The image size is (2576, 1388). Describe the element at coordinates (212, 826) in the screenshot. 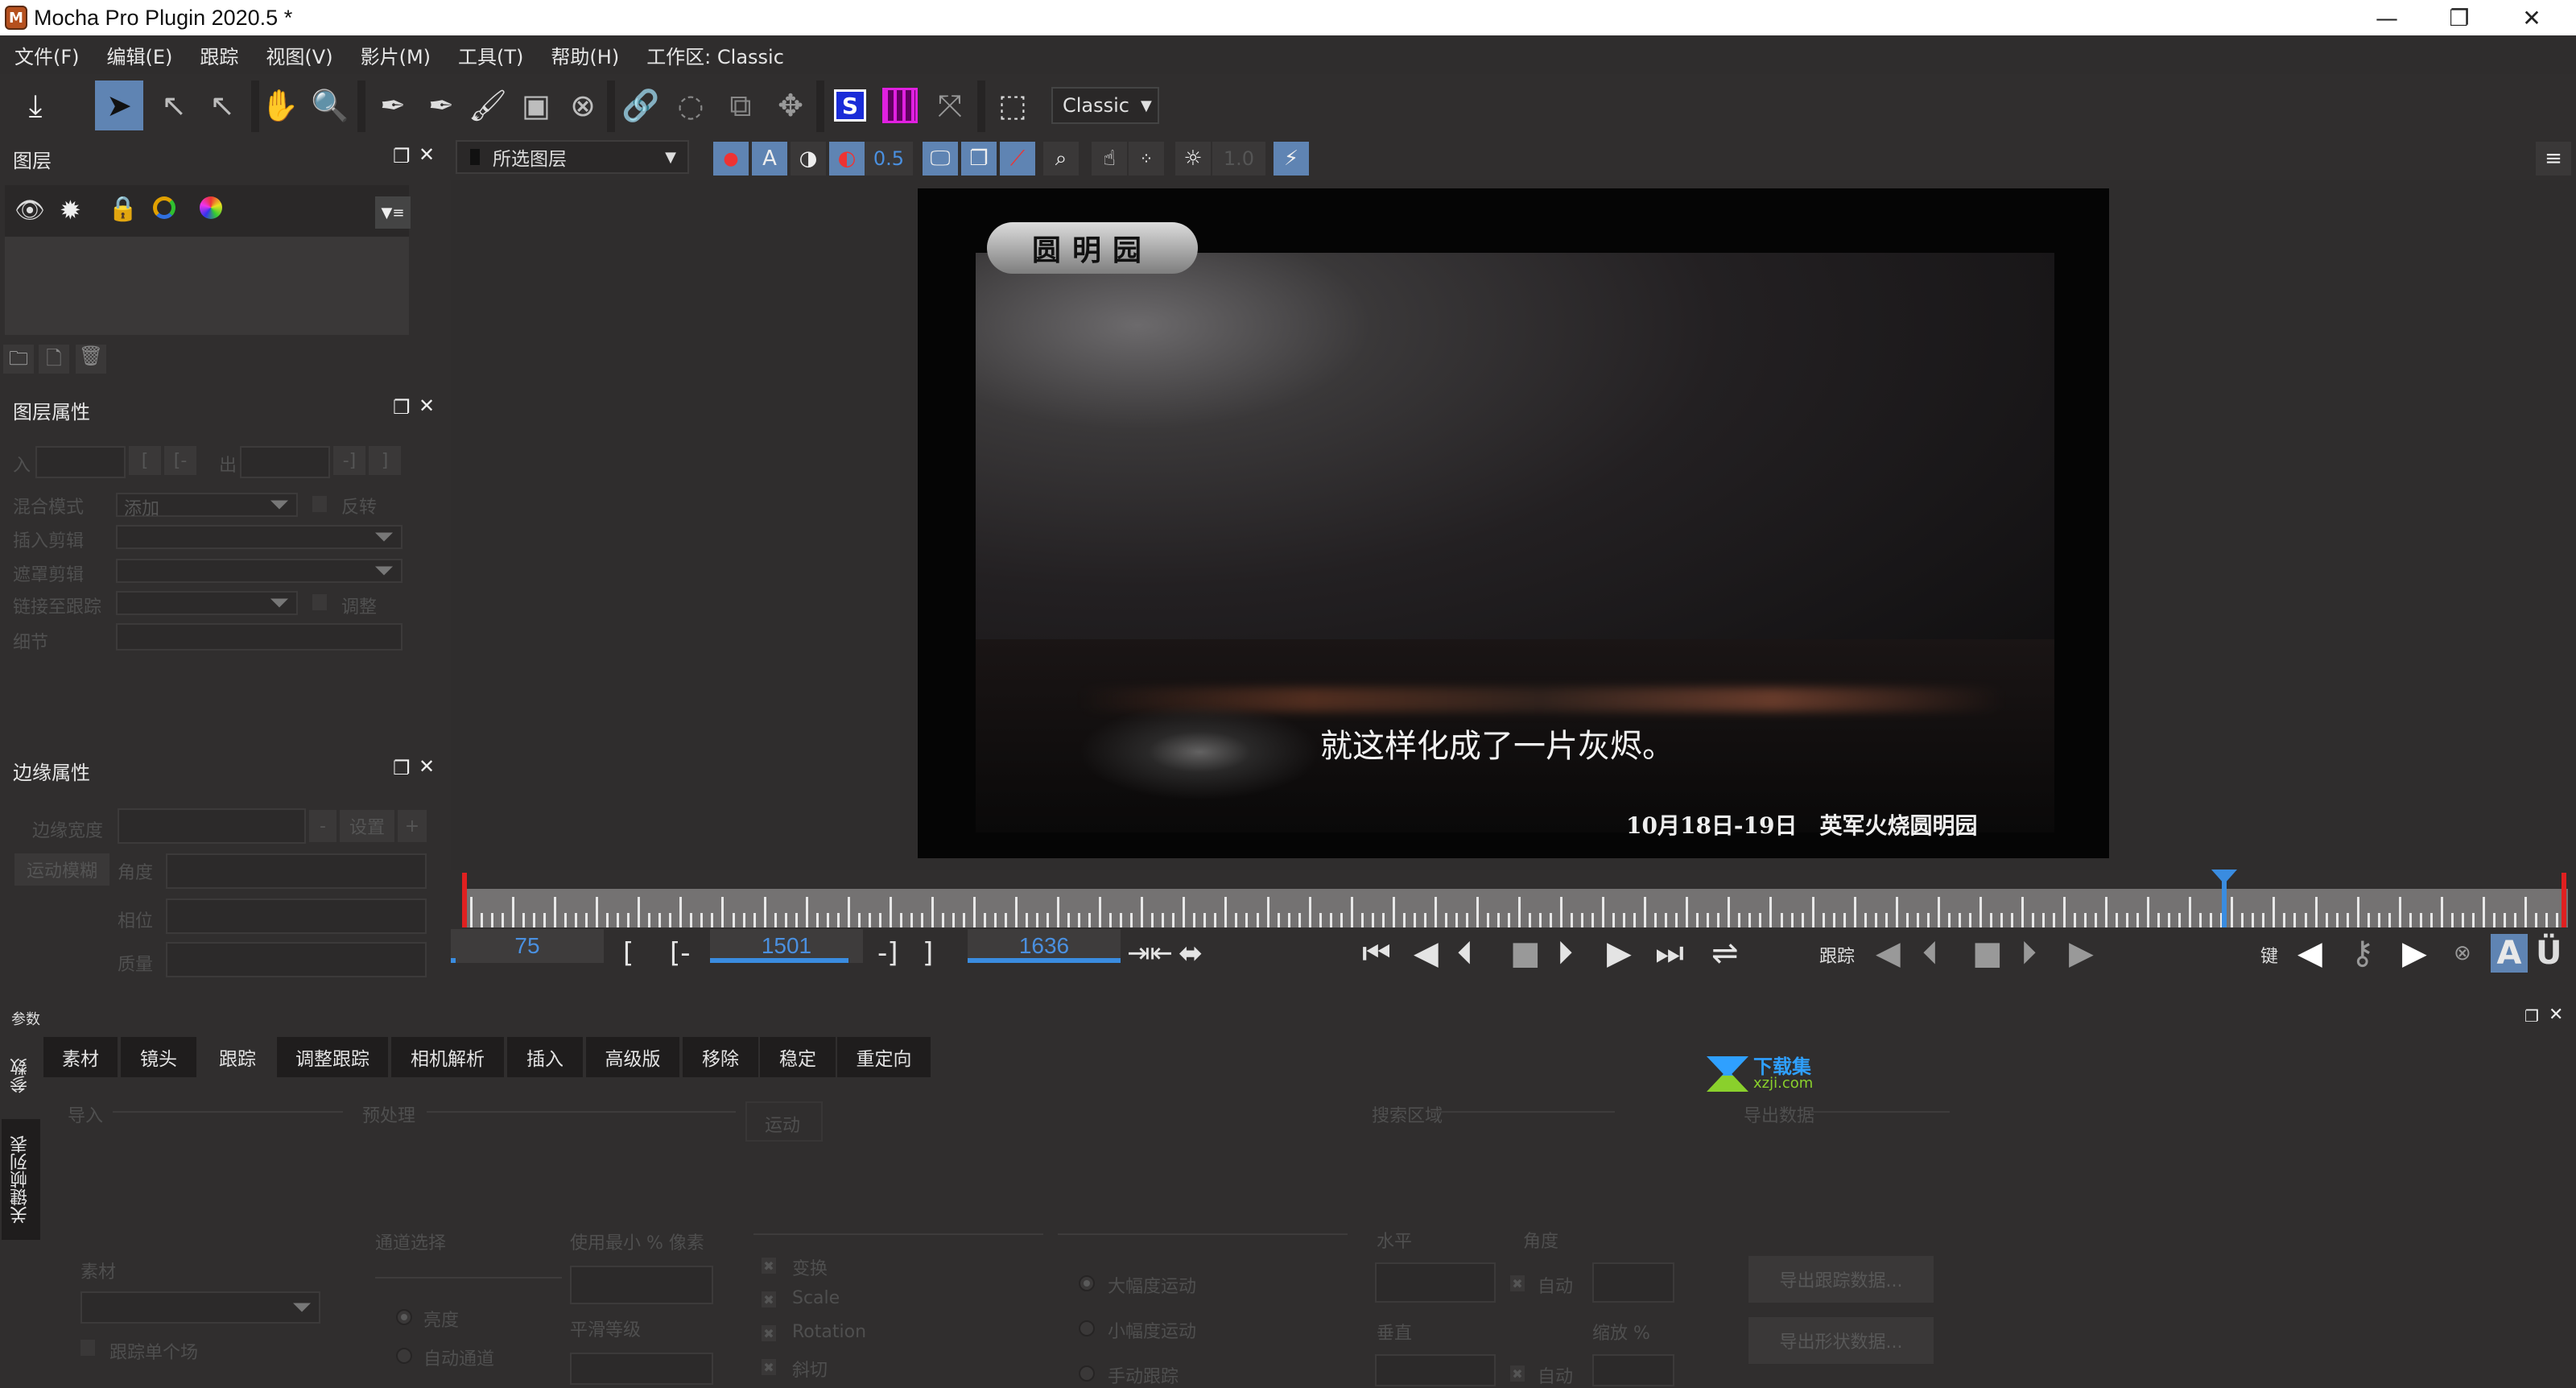

I see `edge-width-field` at that location.